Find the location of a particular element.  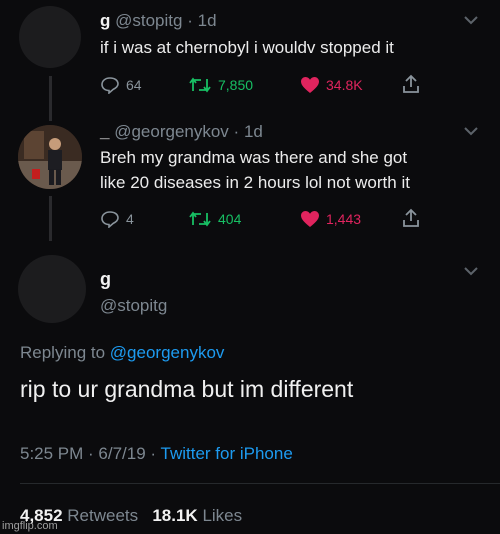

retweet-count: 404 is located at coordinates (230, 219).